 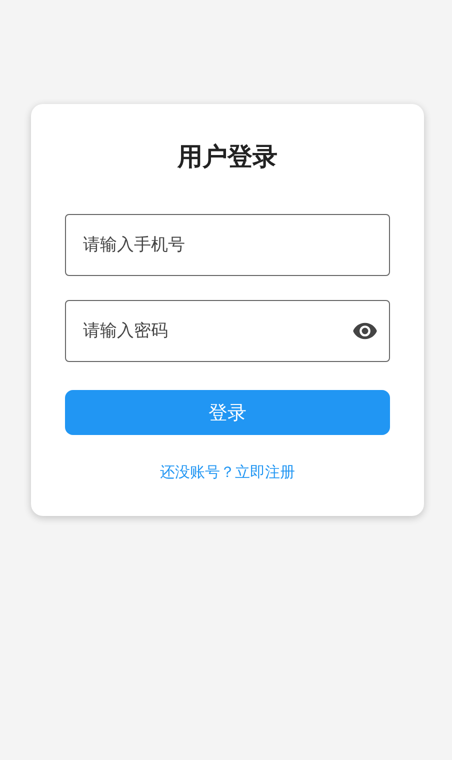 What do you see at coordinates (227, 412) in the screenshot?
I see `login-button: 登录` at bounding box center [227, 412].